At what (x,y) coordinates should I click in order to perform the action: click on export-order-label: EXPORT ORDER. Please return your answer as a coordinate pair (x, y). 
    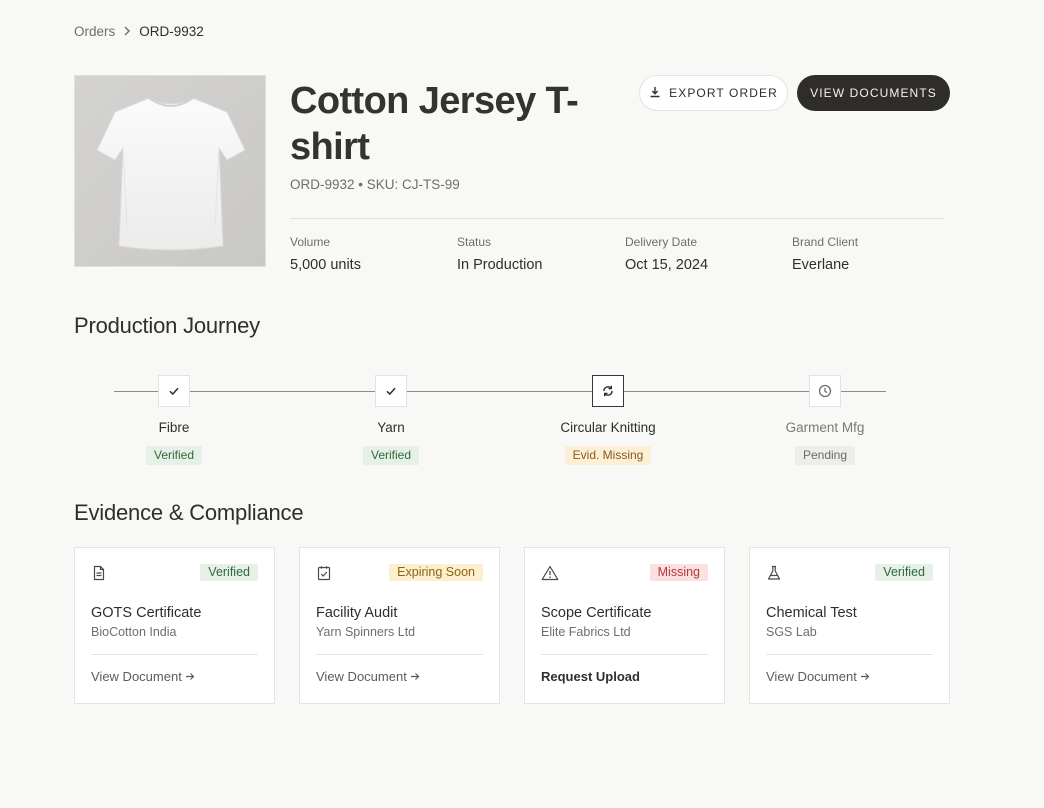
    Looking at the image, I should click on (723, 93).